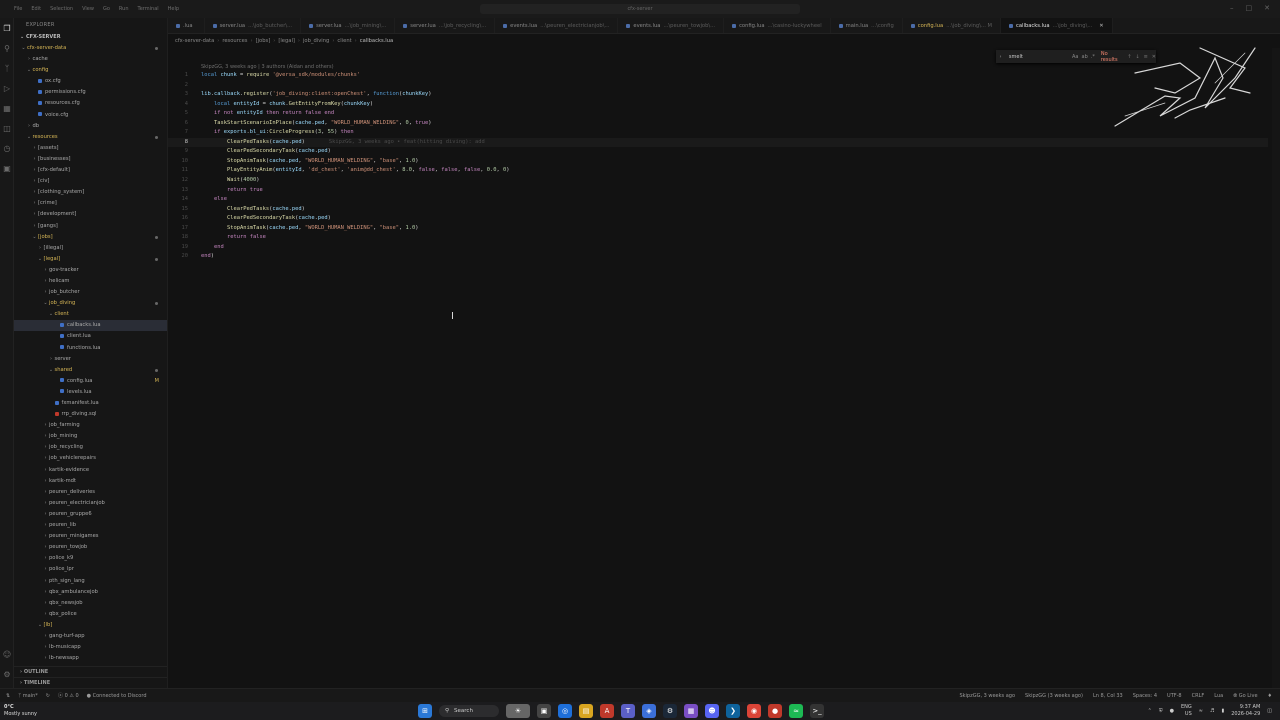  What do you see at coordinates (718, 257) in the screenshot?
I see `code-line: 20 end)` at bounding box center [718, 257].